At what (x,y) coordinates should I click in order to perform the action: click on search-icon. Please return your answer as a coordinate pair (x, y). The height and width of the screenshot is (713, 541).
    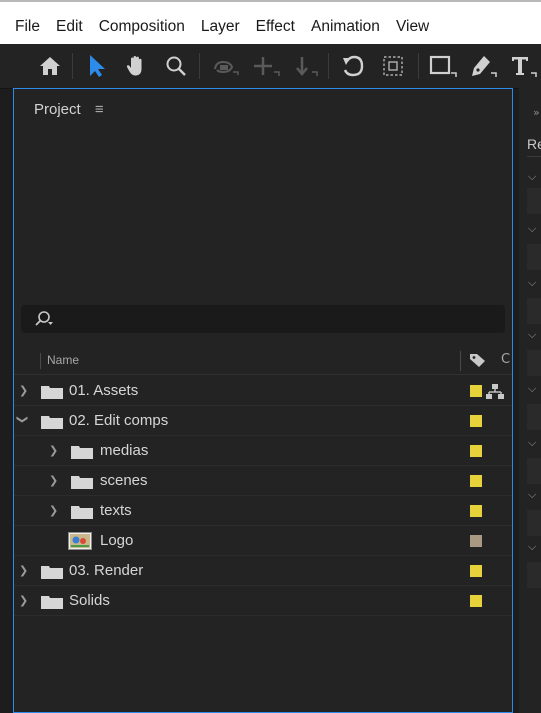
    Looking at the image, I should click on (44, 321).